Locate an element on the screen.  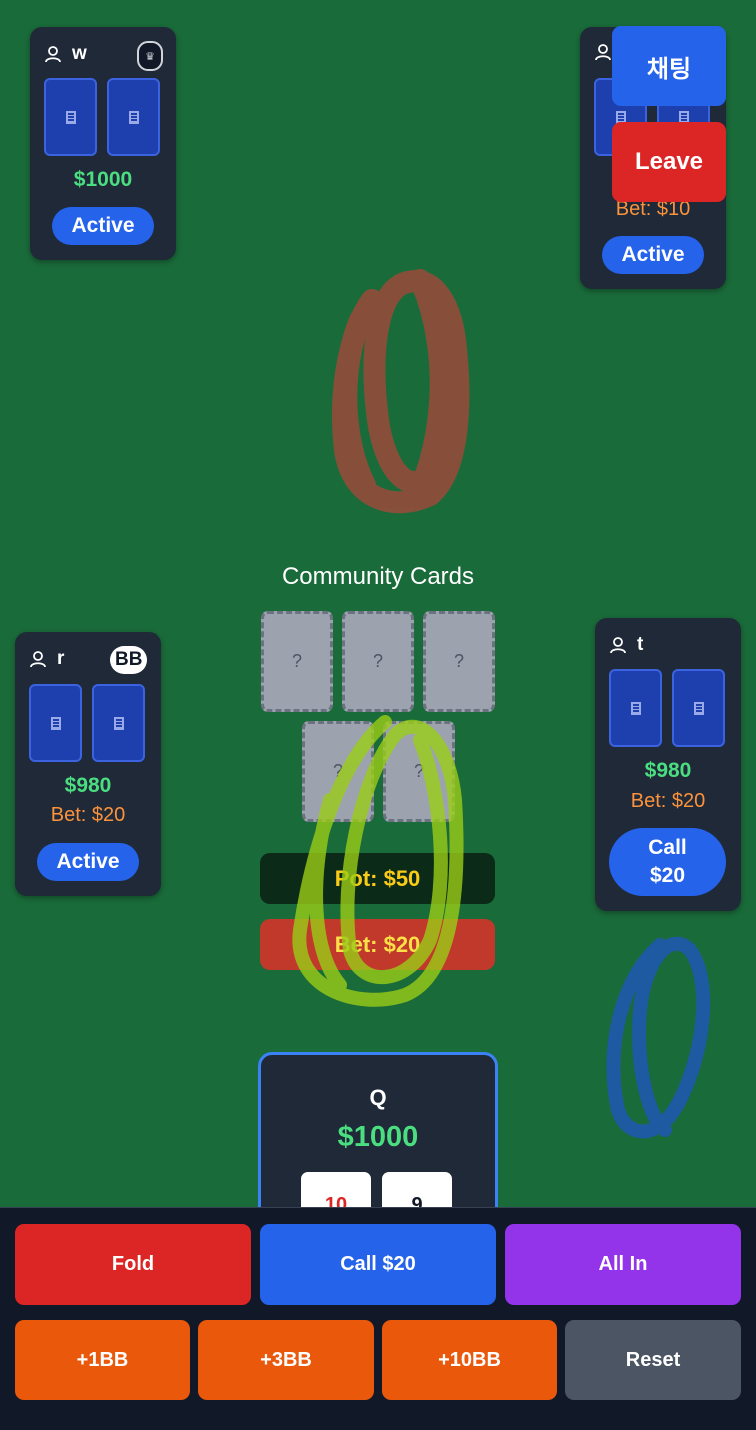
community-cards-title: Community Cards is located at coordinates (378, 576).